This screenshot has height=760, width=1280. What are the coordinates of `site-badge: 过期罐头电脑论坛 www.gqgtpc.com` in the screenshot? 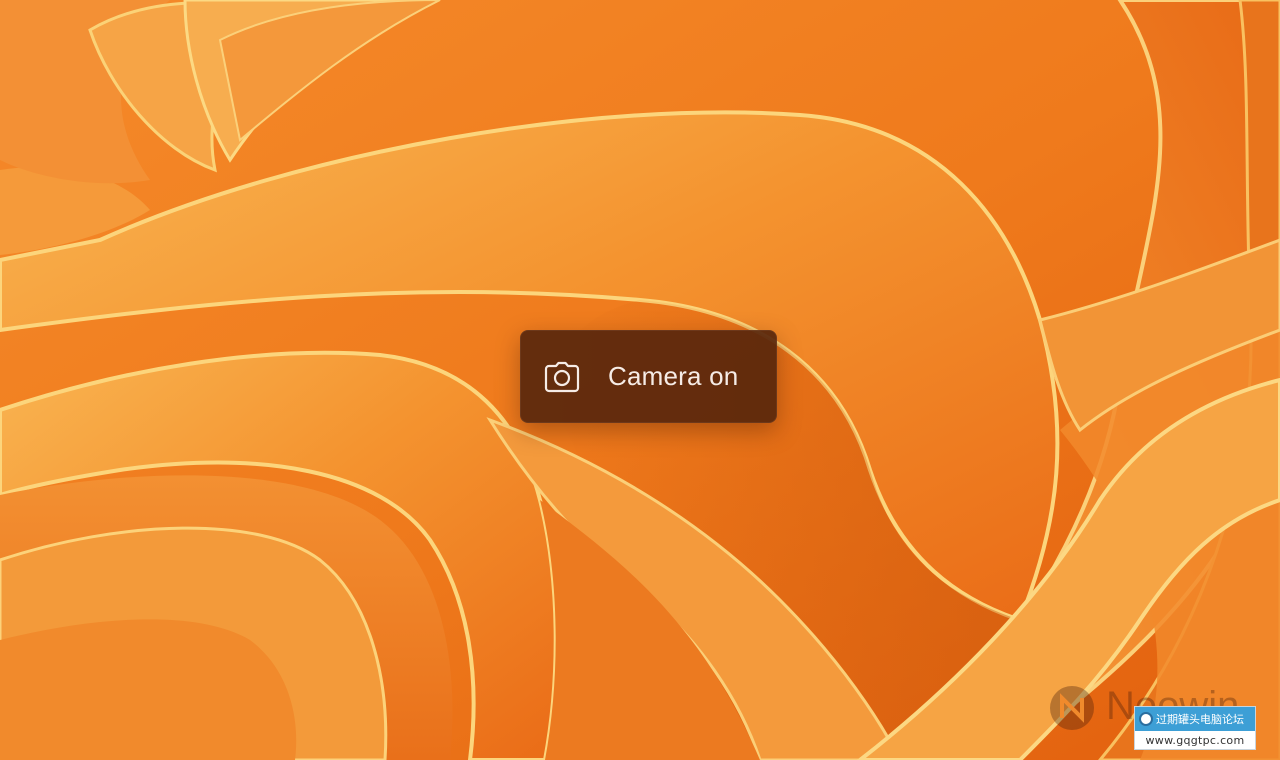 It's located at (1195, 728).